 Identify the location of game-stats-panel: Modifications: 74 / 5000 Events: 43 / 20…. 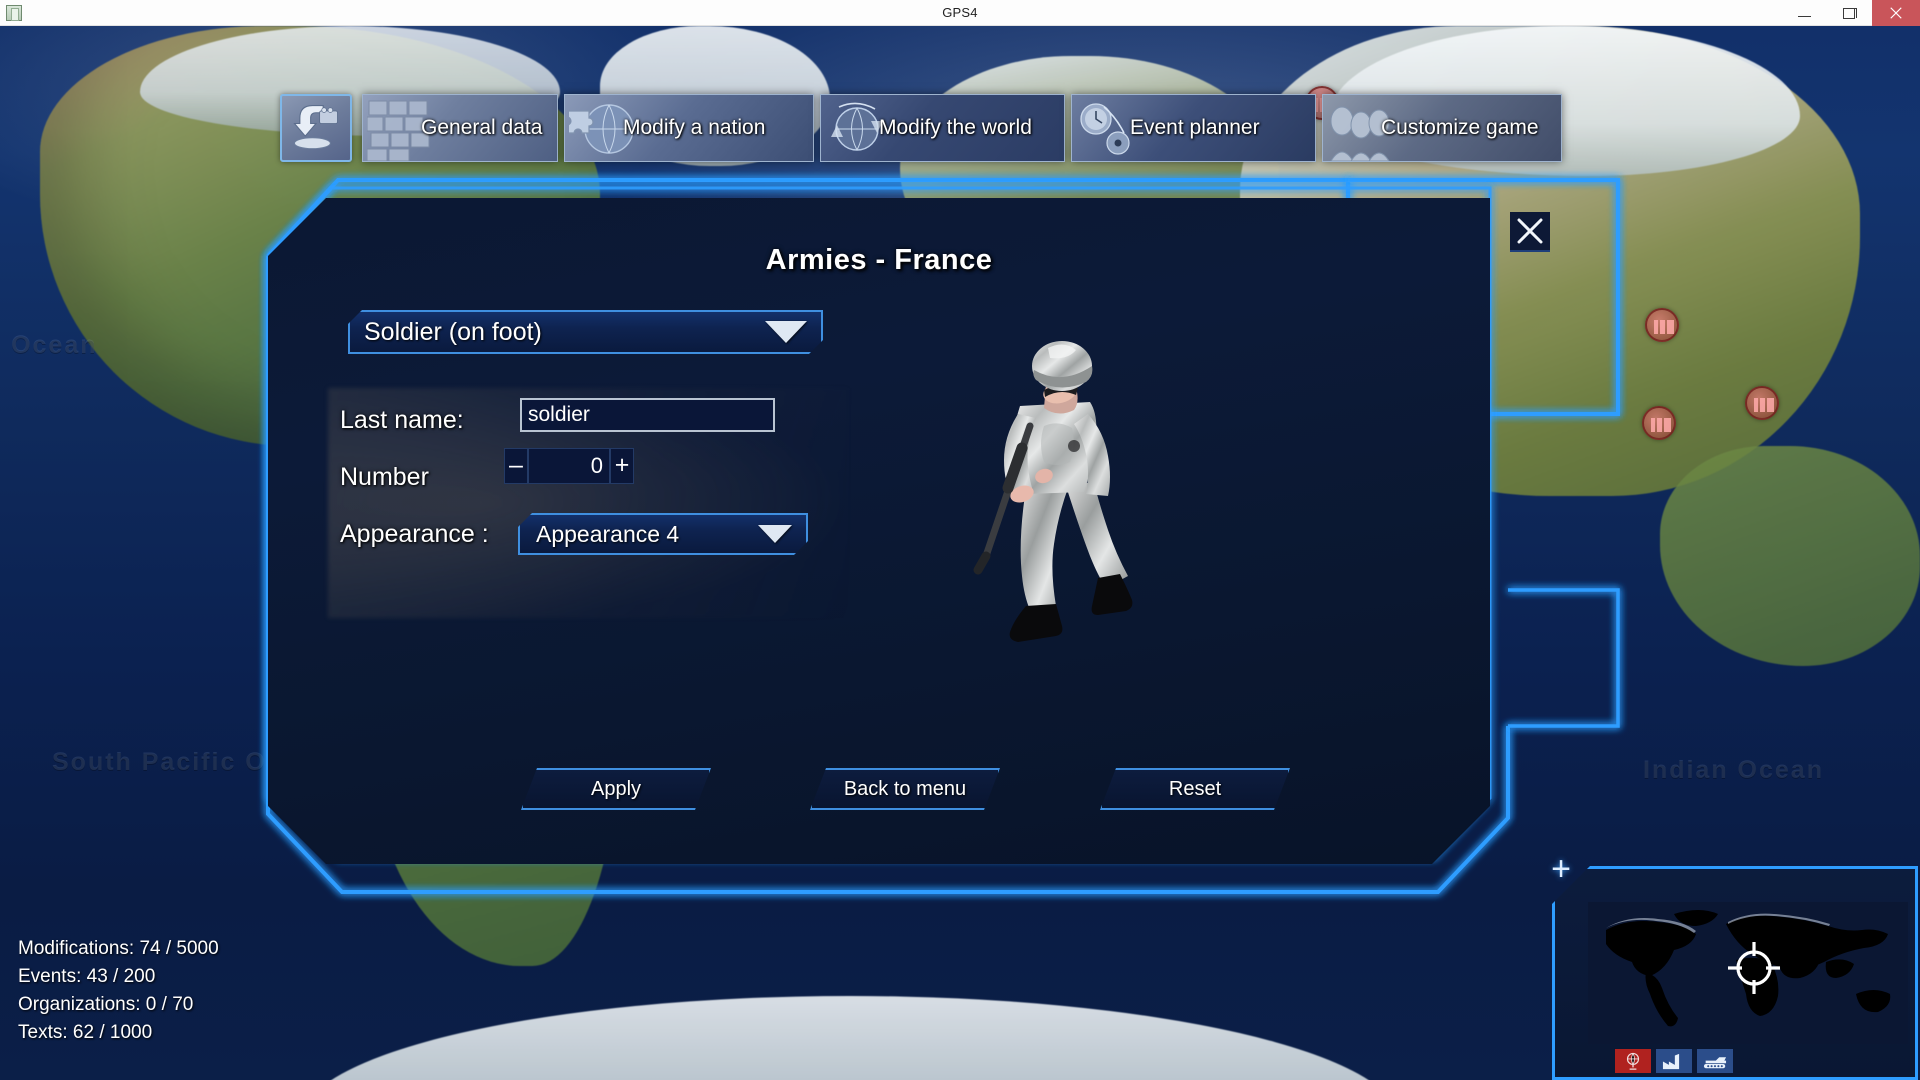
(118, 991).